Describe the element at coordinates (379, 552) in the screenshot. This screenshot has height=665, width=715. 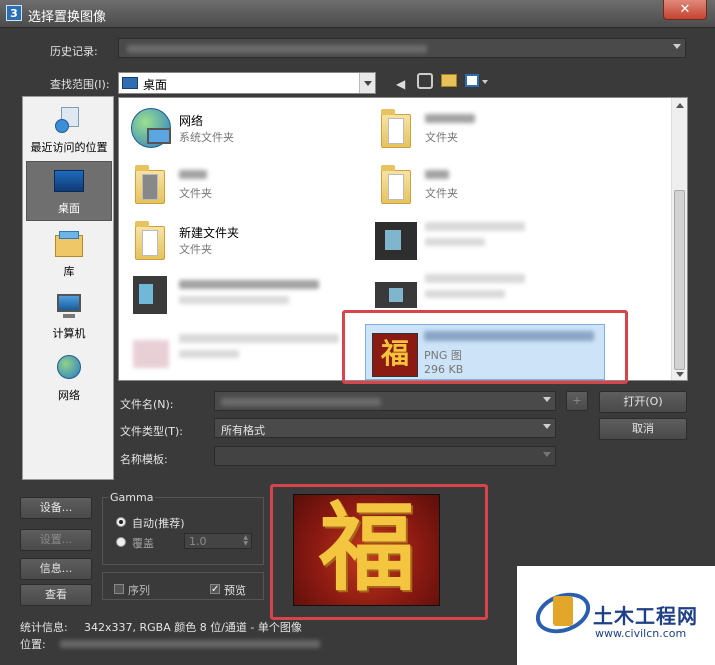
I see `highlight-box-preview` at that location.